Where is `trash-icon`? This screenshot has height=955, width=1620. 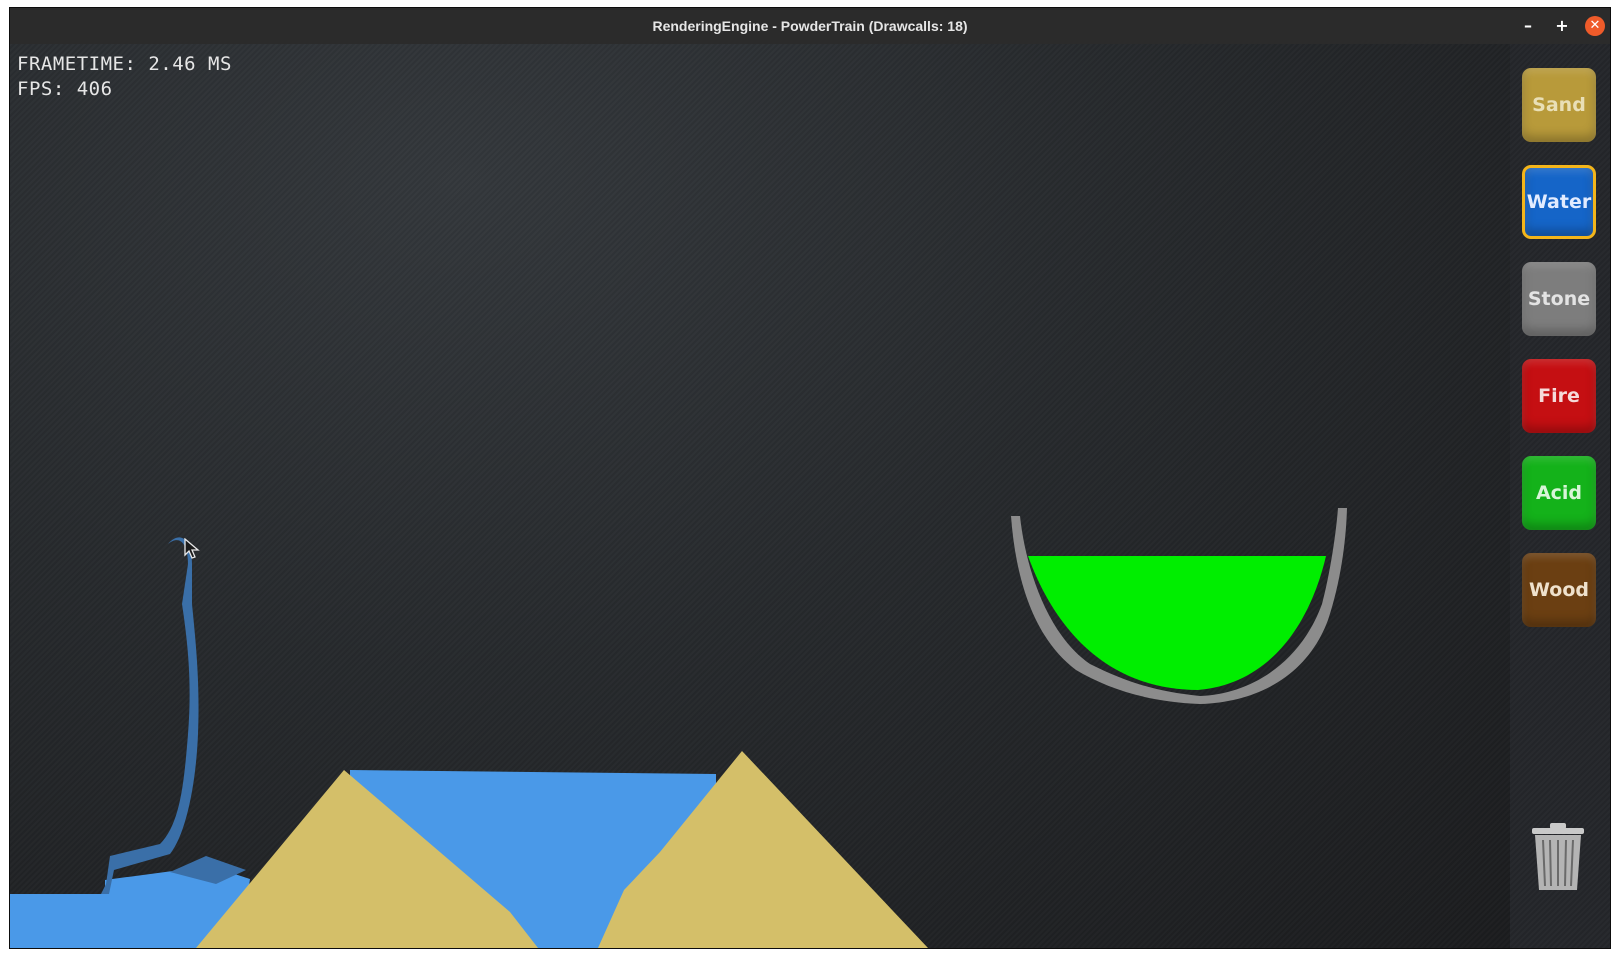
trash-icon is located at coordinates (1558, 857).